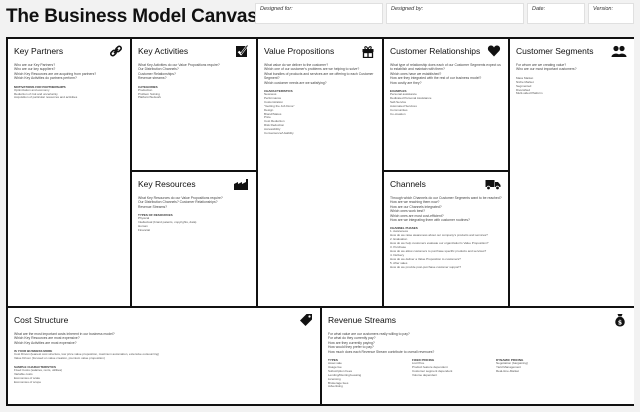 The image size is (640, 412). I want to click on date-field: Date:, so click(556, 13).